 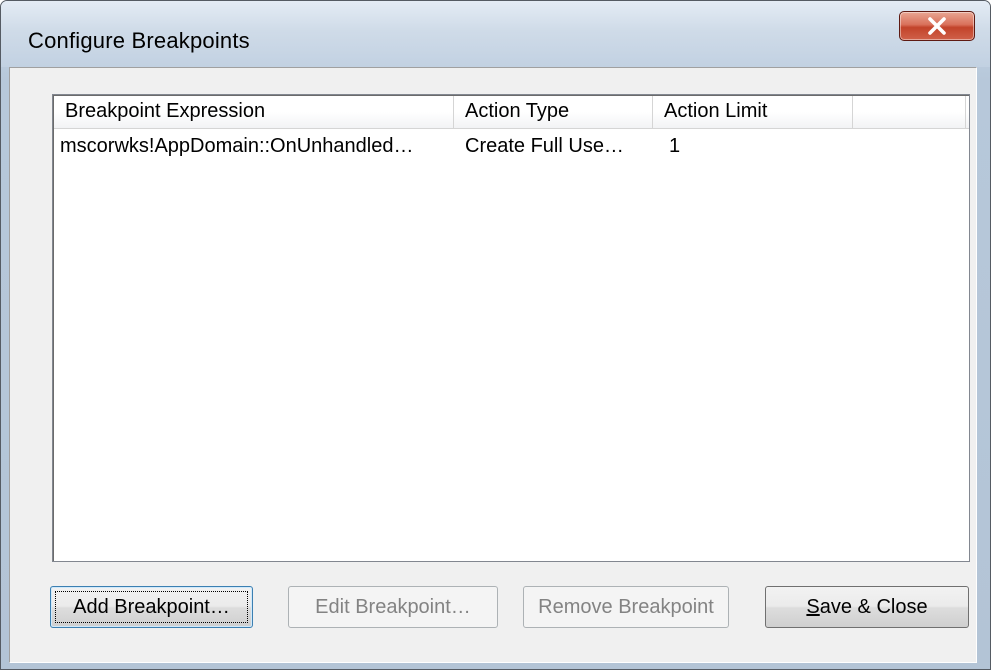 I want to click on remove-breakpoint-label: Remove Breakpoint, so click(x=626, y=606).